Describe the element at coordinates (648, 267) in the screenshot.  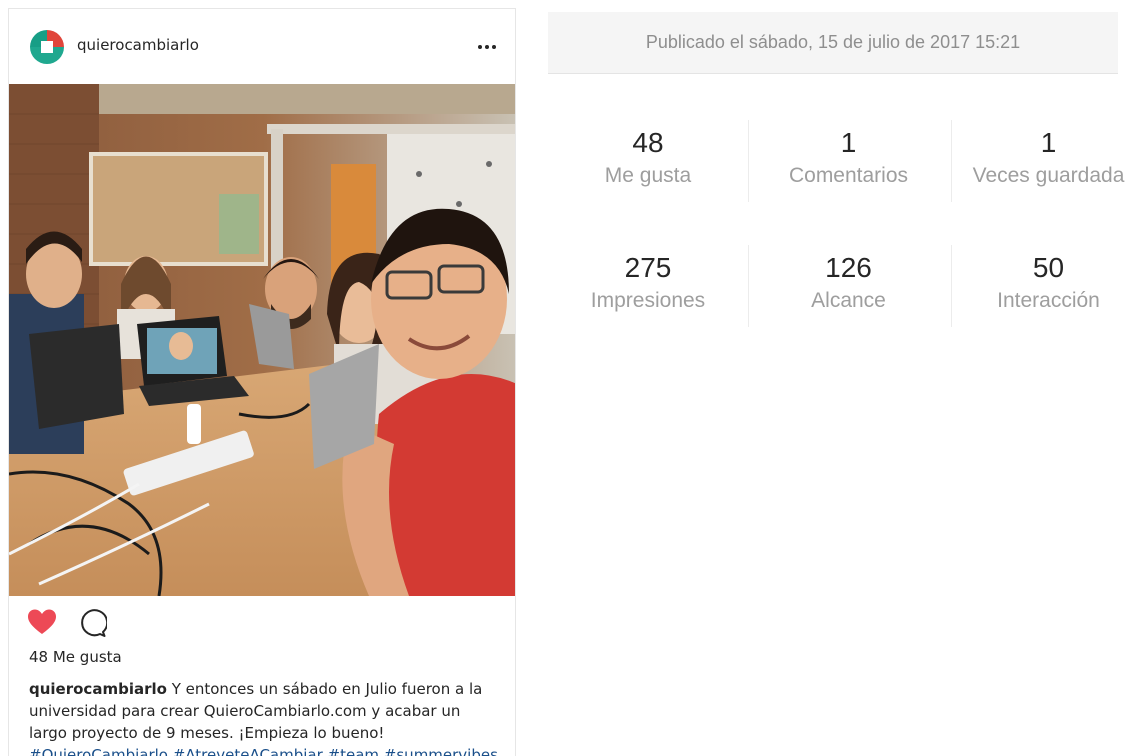
I see `stat-value: 275` at that location.